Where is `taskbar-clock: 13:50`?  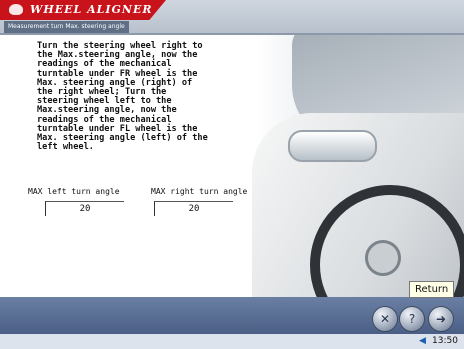
taskbar-clock: 13:50 is located at coordinates (445, 341).